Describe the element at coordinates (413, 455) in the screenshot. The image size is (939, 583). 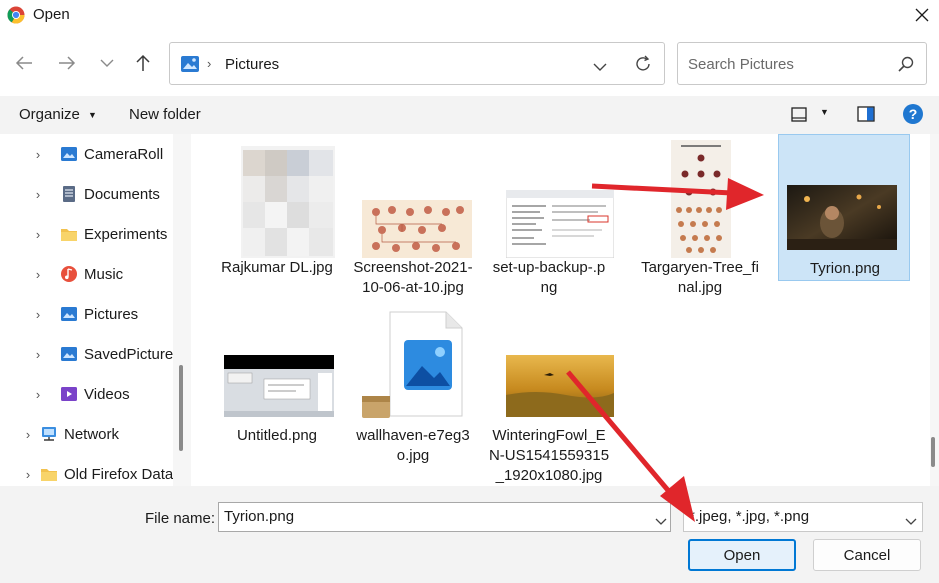
I see `file-name: o.jpg` at that location.